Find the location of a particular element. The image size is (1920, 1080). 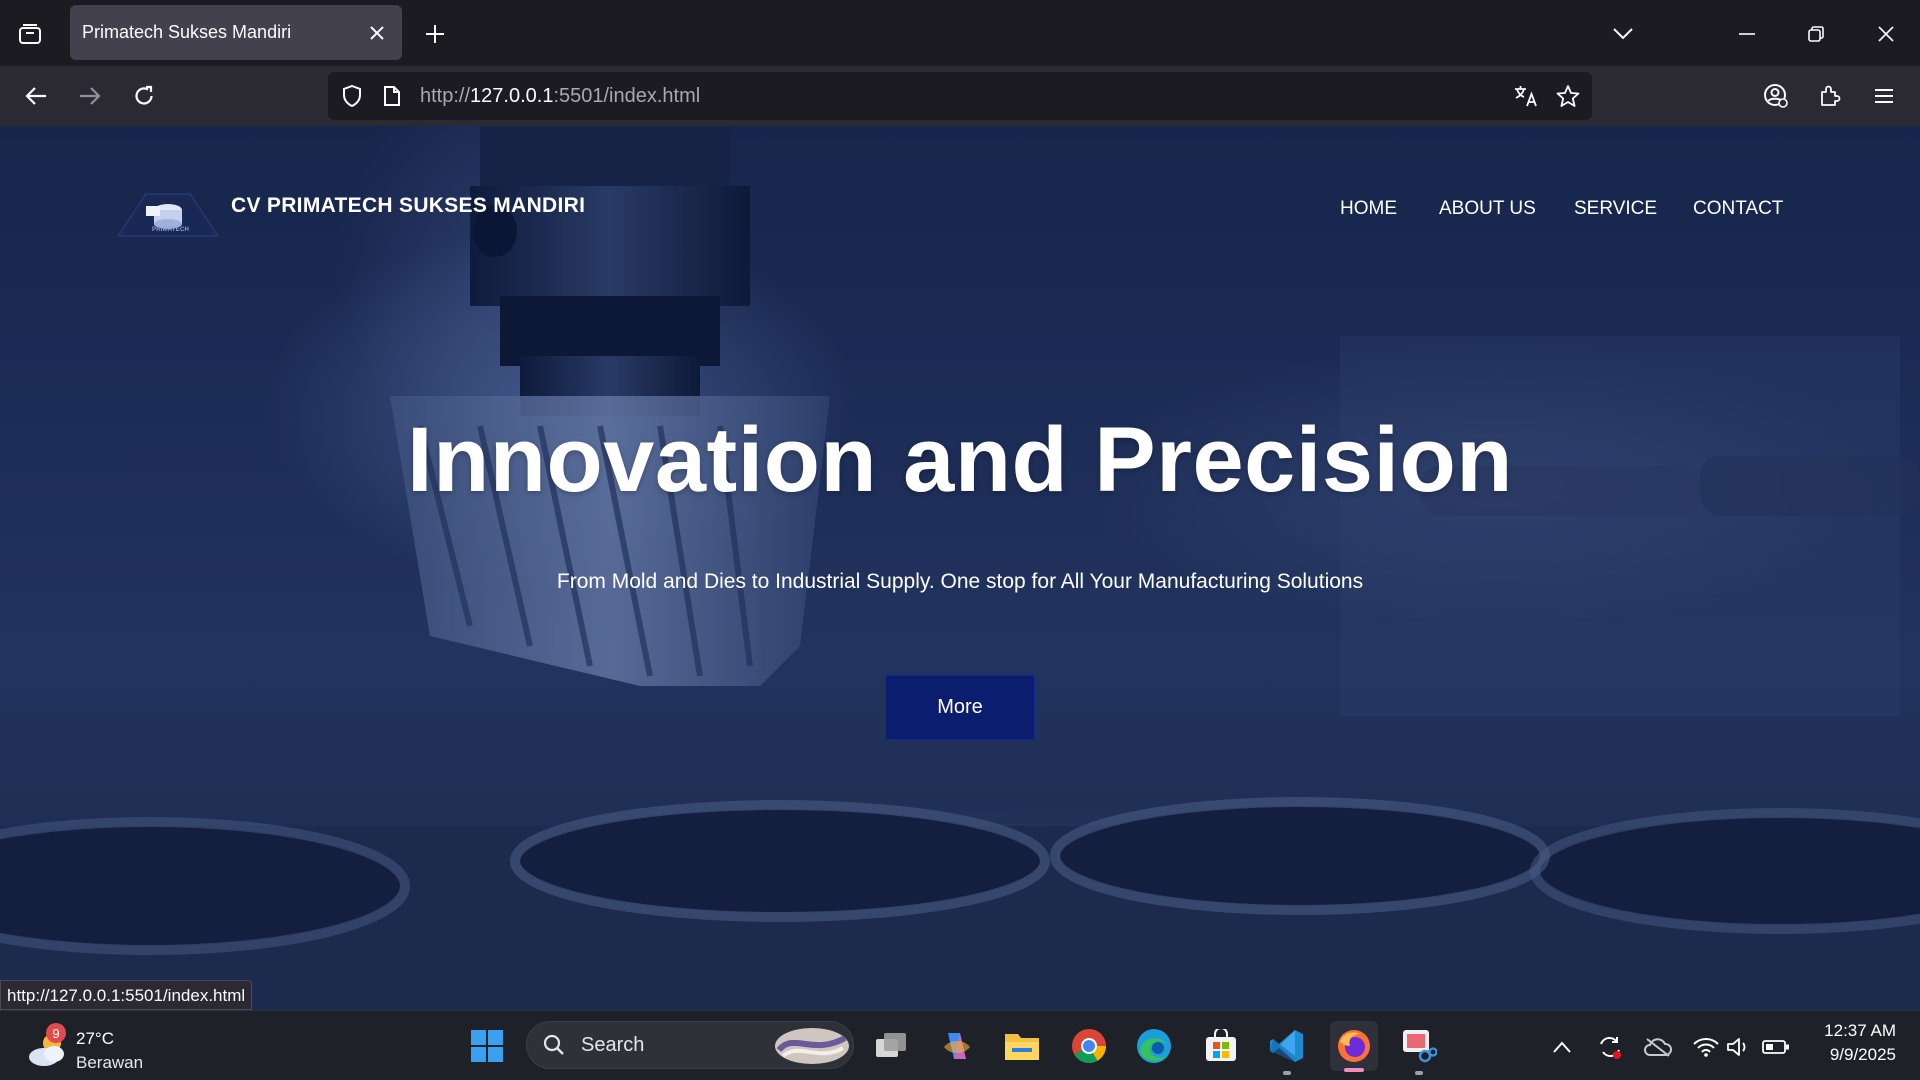

clock-time: 12:37 AM is located at coordinates (1848, 1031).